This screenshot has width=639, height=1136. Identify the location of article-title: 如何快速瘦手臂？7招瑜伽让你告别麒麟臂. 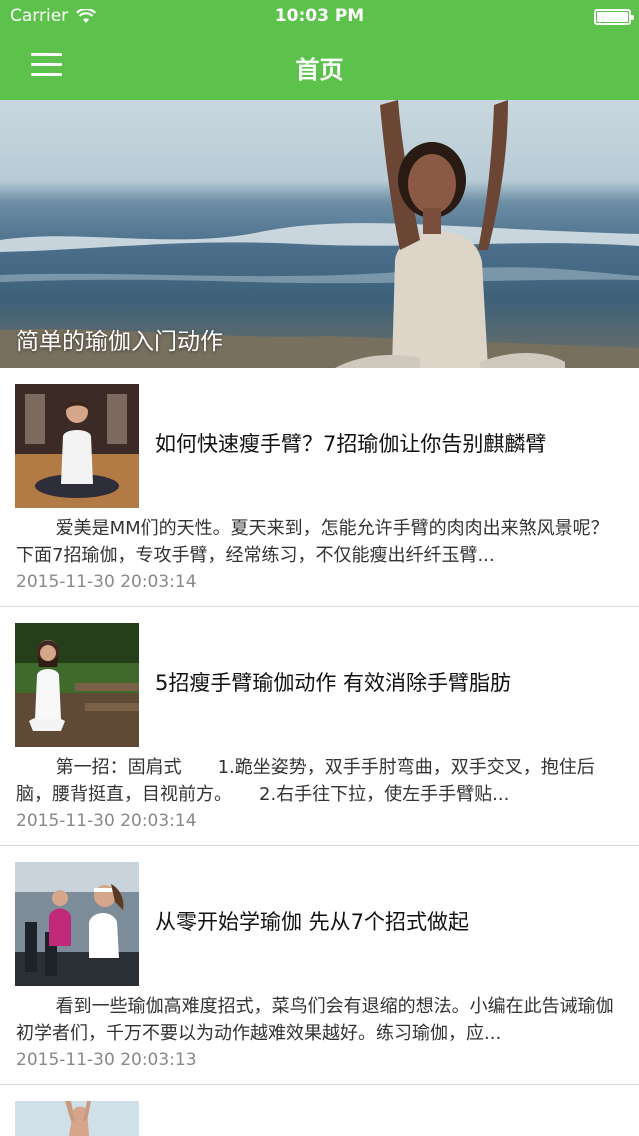
(351, 444).